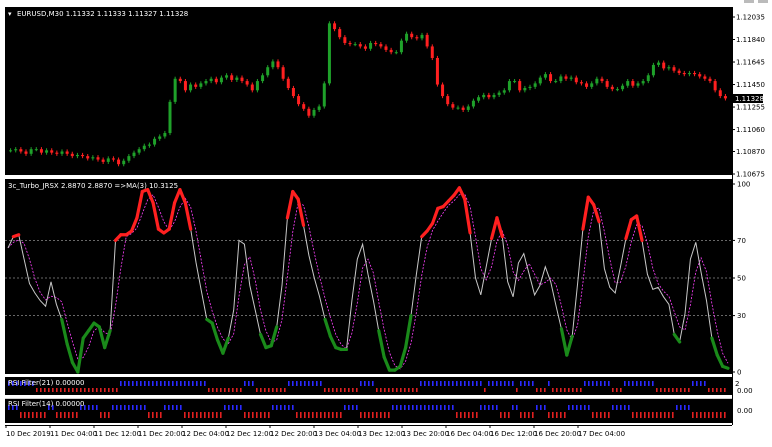 The height and width of the screenshot is (447, 772). Describe the element at coordinates (381, 434) in the screenshot. I see `time-tick-label: 13 Dec 12:00` at that location.